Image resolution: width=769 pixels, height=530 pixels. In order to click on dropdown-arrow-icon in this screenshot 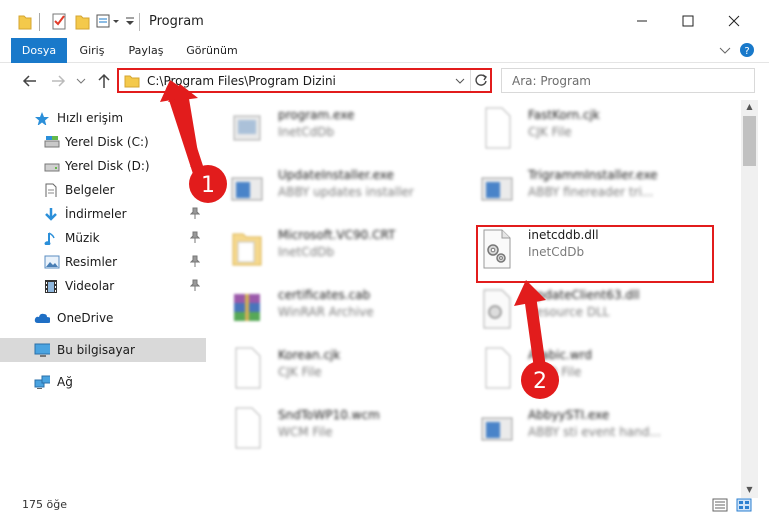, I will do `click(130, 21)`.